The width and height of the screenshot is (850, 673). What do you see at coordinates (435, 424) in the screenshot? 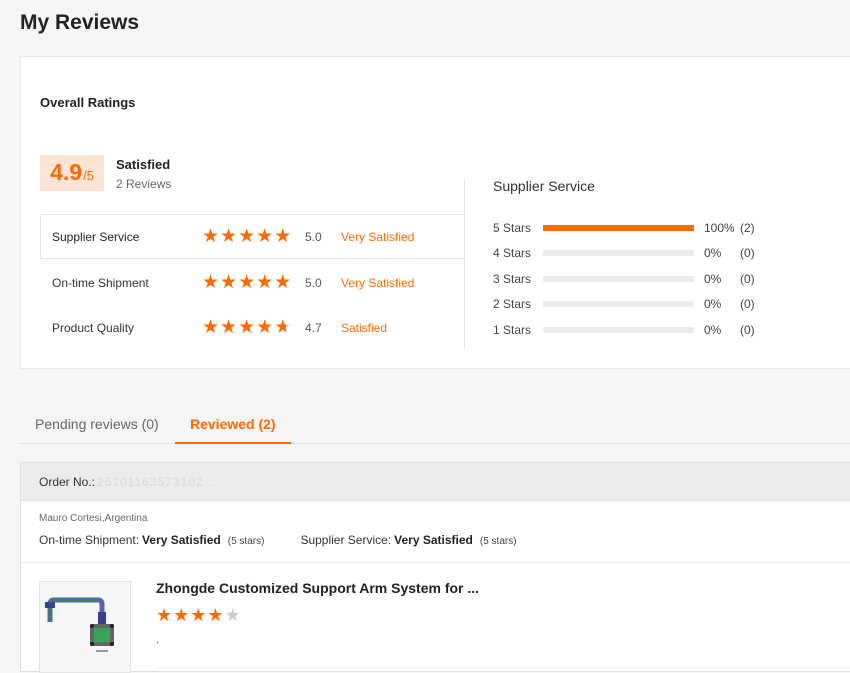
I see `review-tabs: Pending reviews (0) Reviewed (2)` at bounding box center [435, 424].